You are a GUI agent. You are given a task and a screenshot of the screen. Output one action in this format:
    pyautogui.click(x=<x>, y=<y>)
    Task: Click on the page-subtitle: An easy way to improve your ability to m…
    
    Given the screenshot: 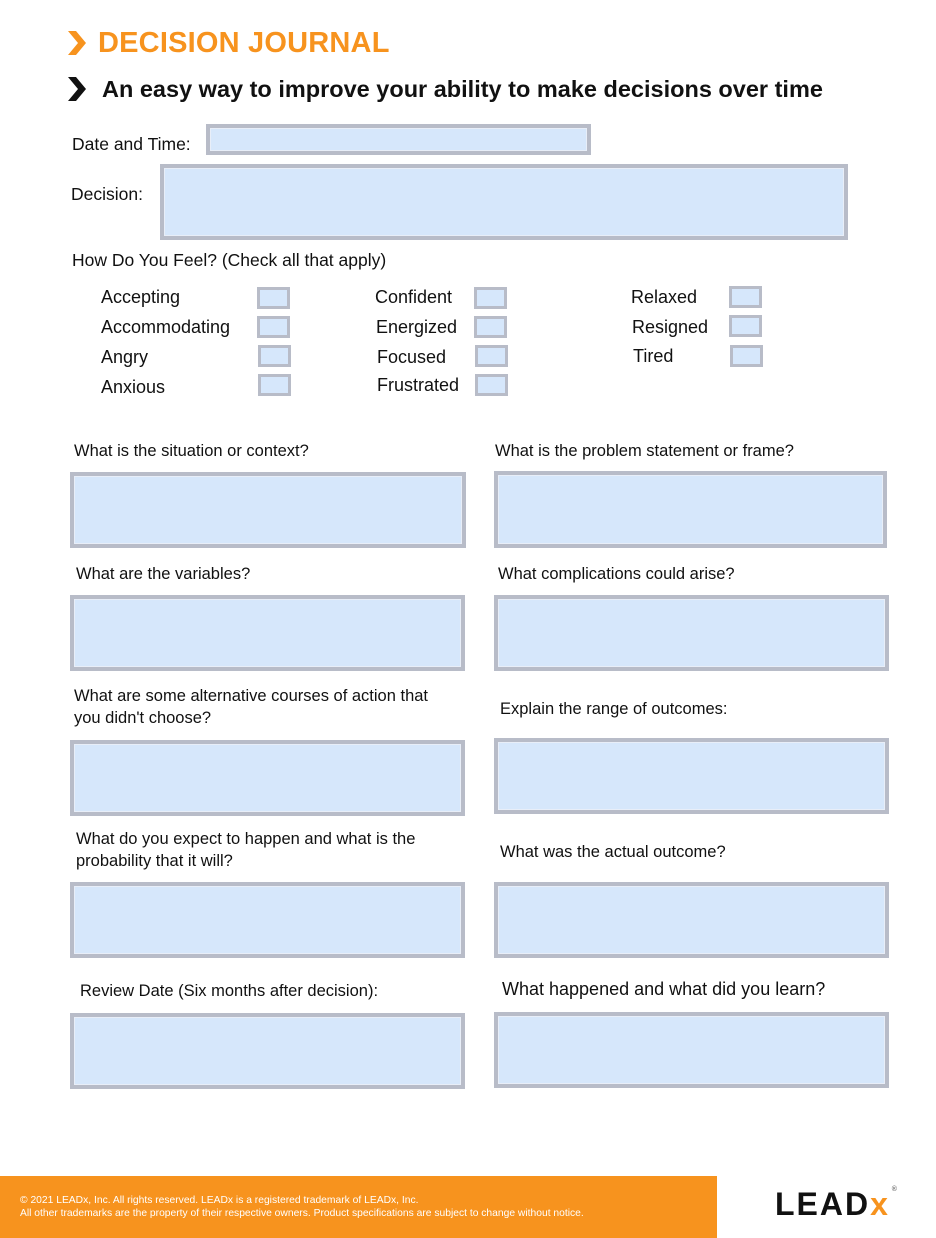 What is the action you would take?
    pyautogui.click(x=462, y=88)
    